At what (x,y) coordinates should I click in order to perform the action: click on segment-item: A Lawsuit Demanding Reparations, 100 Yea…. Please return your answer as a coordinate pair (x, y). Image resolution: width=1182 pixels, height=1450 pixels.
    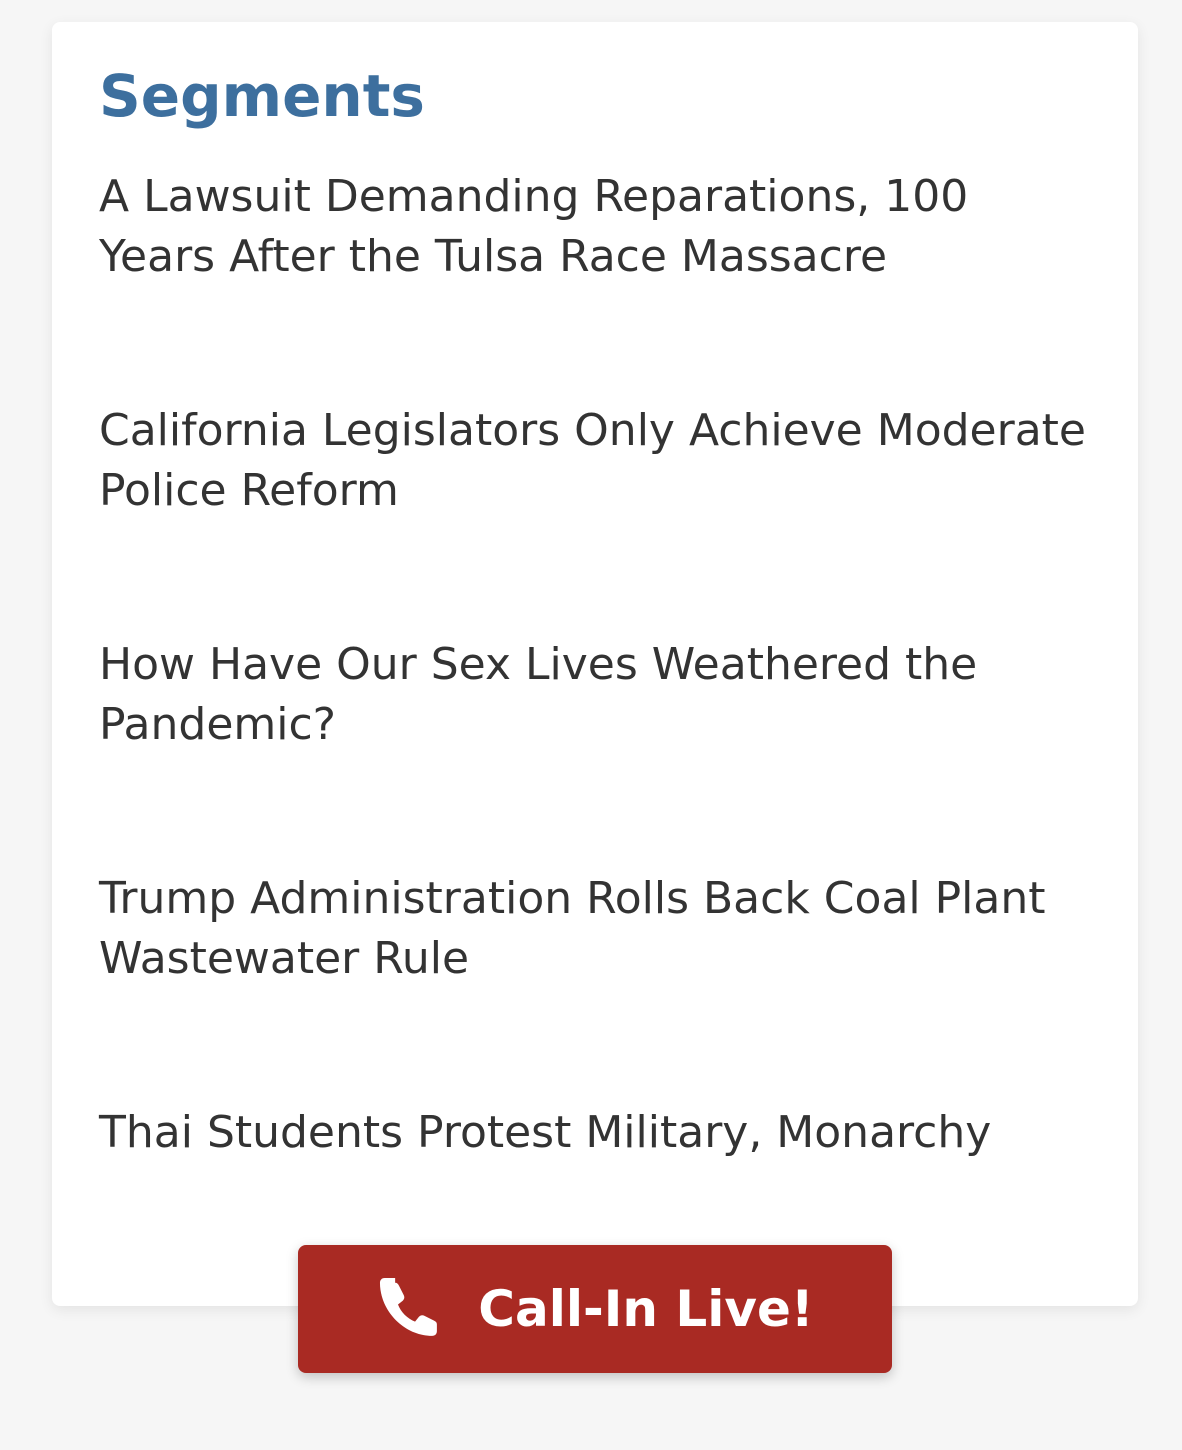
    Looking at the image, I should click on (594, 227).